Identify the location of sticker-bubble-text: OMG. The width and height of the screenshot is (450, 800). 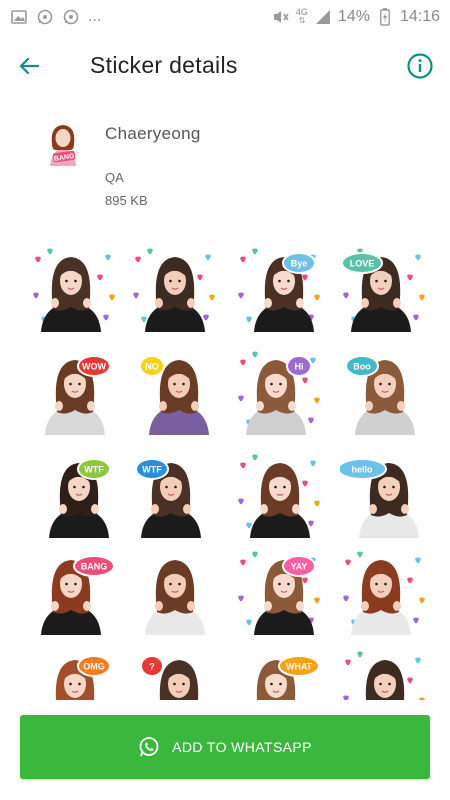
(94, 667).